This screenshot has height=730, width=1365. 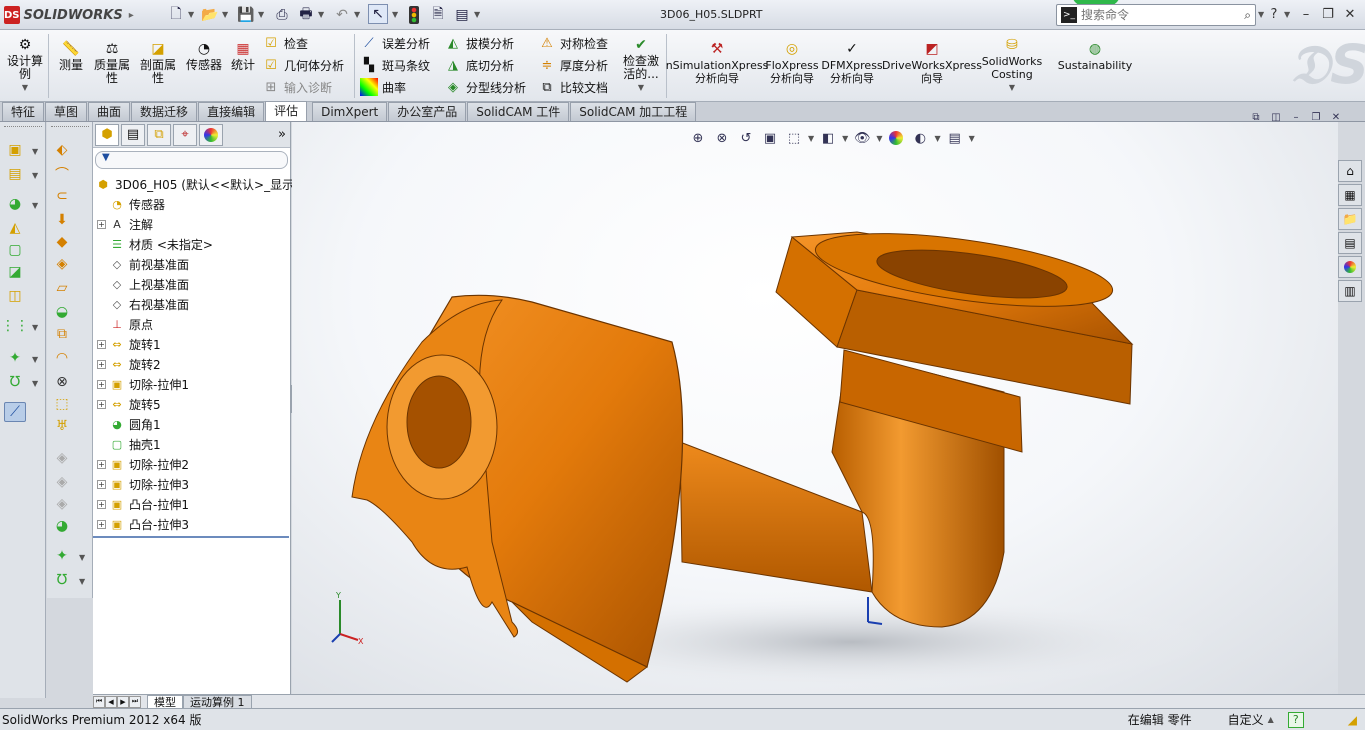 I want to click on tab-3: 数据迁移, so click(x=164, y=111).